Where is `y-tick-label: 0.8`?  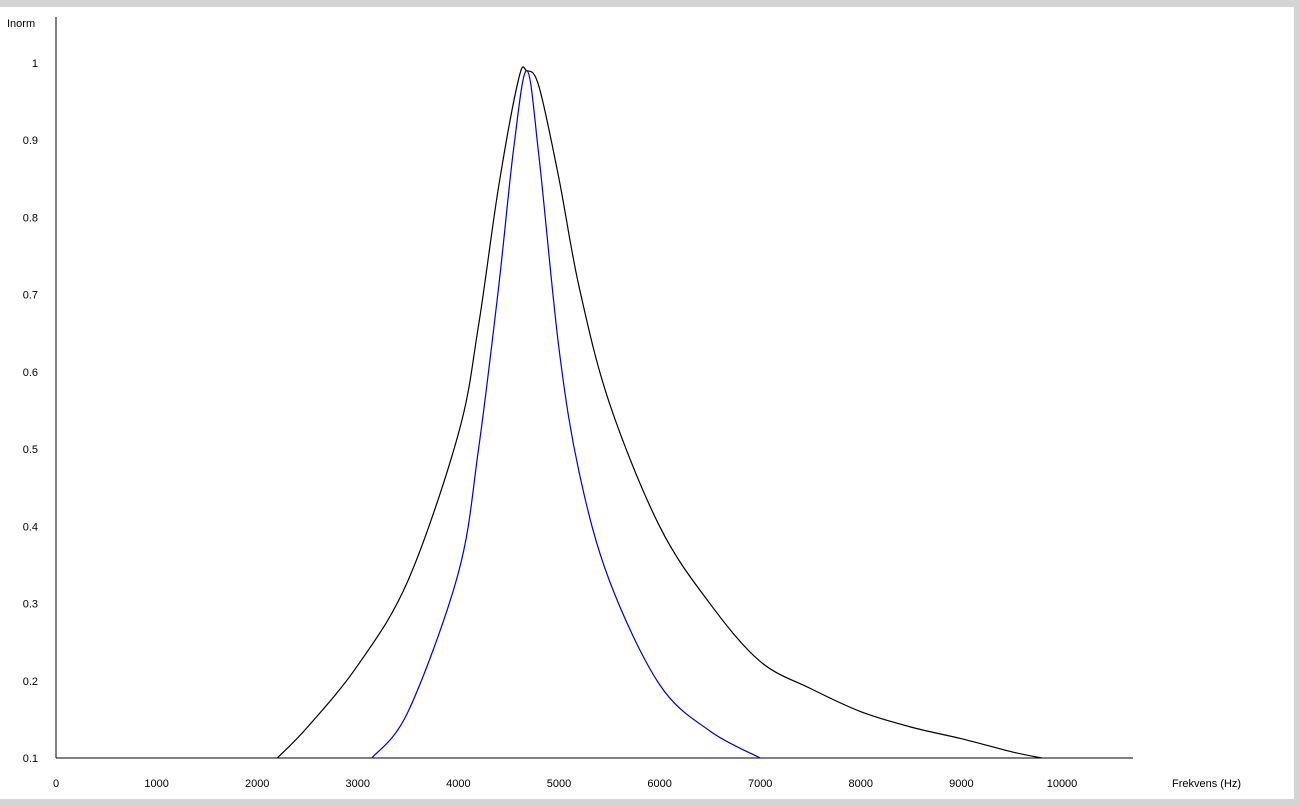
y-tick-label: 0.8 is located at coordinates (30, 218).